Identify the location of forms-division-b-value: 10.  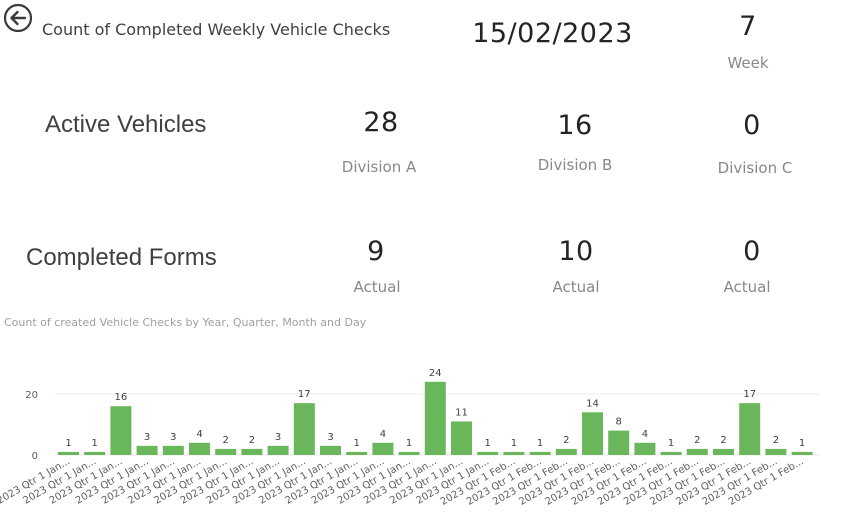
(576, 251).